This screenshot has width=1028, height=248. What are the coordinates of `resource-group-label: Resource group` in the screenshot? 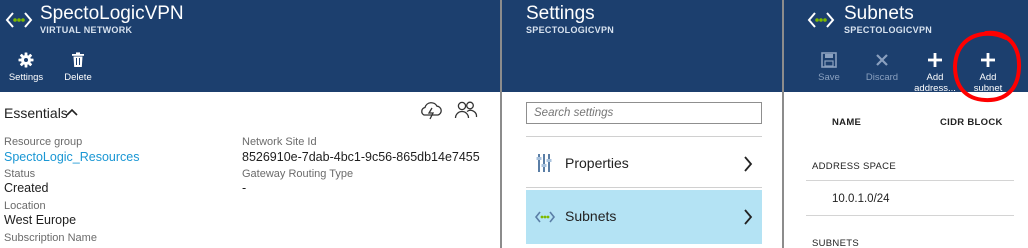 It's located at (43, 142).